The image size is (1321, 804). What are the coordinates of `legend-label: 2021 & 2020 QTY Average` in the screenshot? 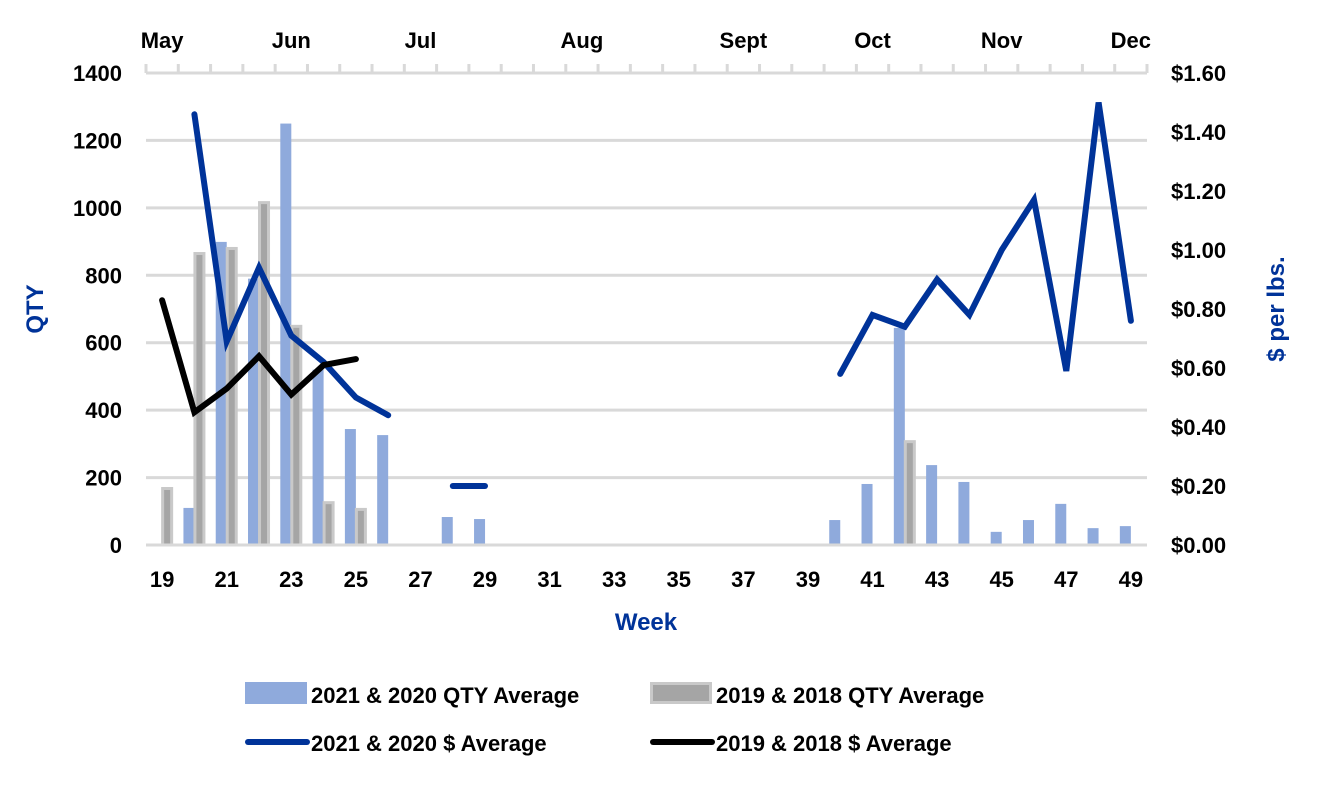 It's located at (445, 695).